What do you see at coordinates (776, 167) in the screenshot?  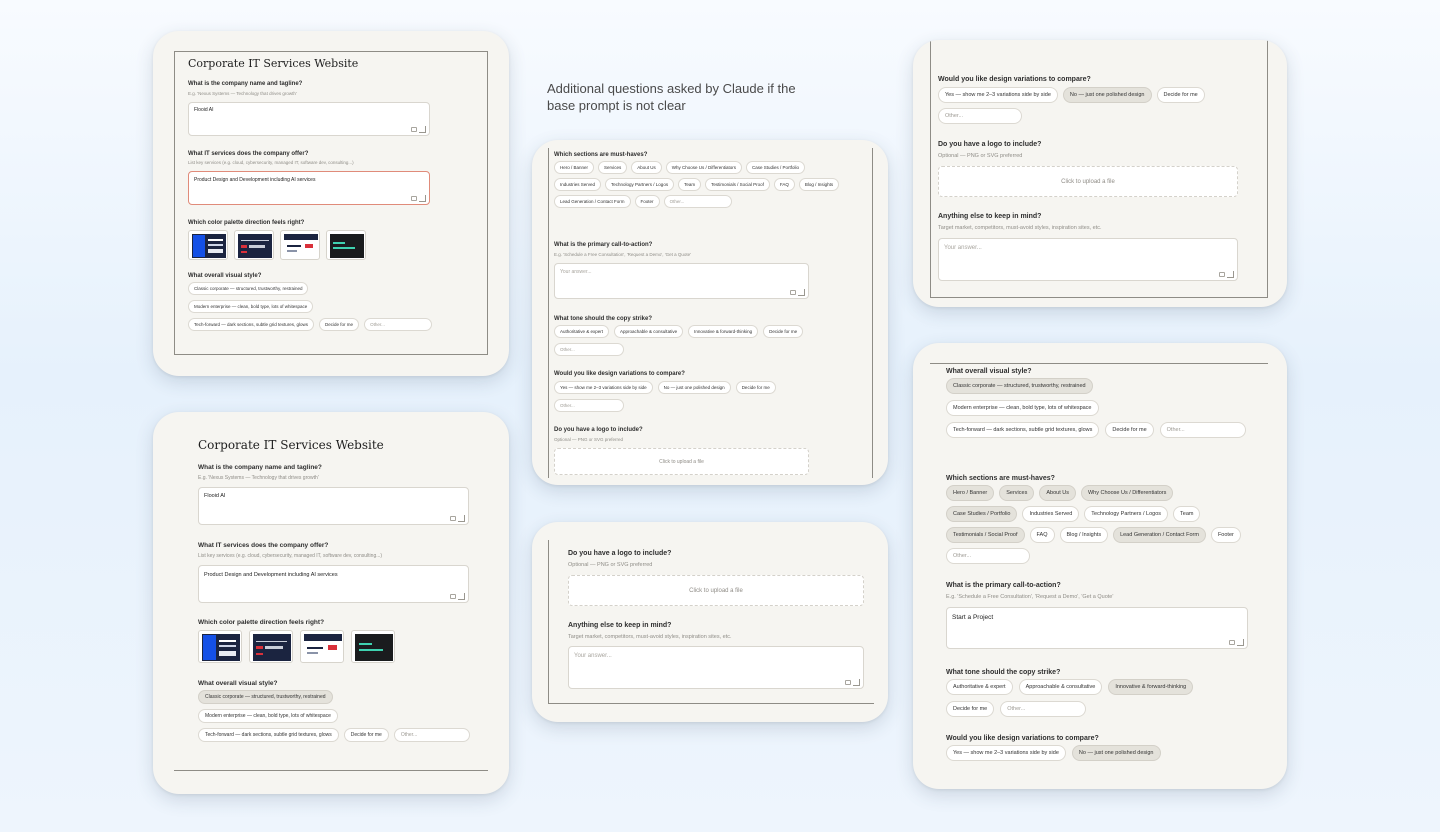 I see `section-option: Case Studies / Portfolio` at bounding box center [776, 167].